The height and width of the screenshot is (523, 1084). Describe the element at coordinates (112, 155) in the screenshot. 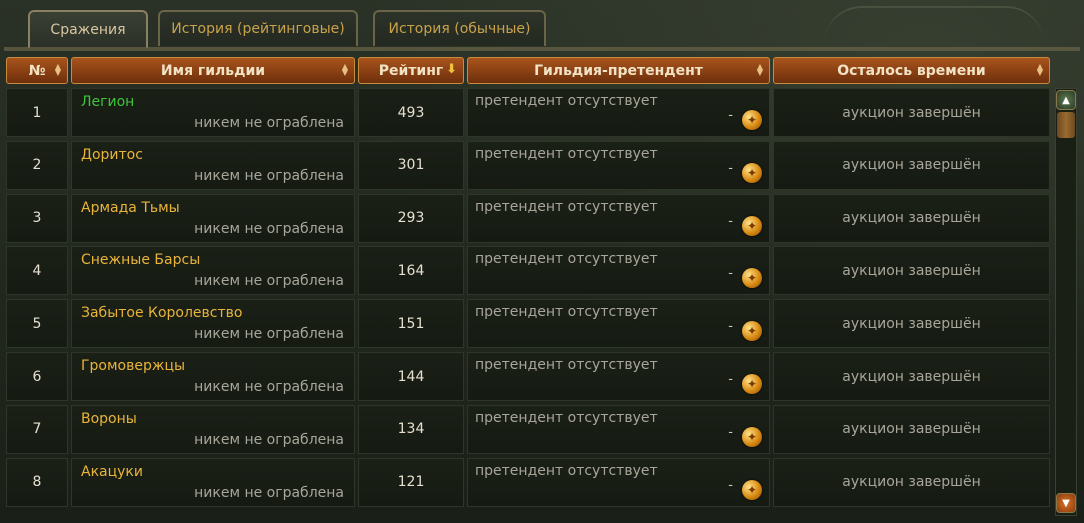

I see `guild-name: Доритос` at that location.